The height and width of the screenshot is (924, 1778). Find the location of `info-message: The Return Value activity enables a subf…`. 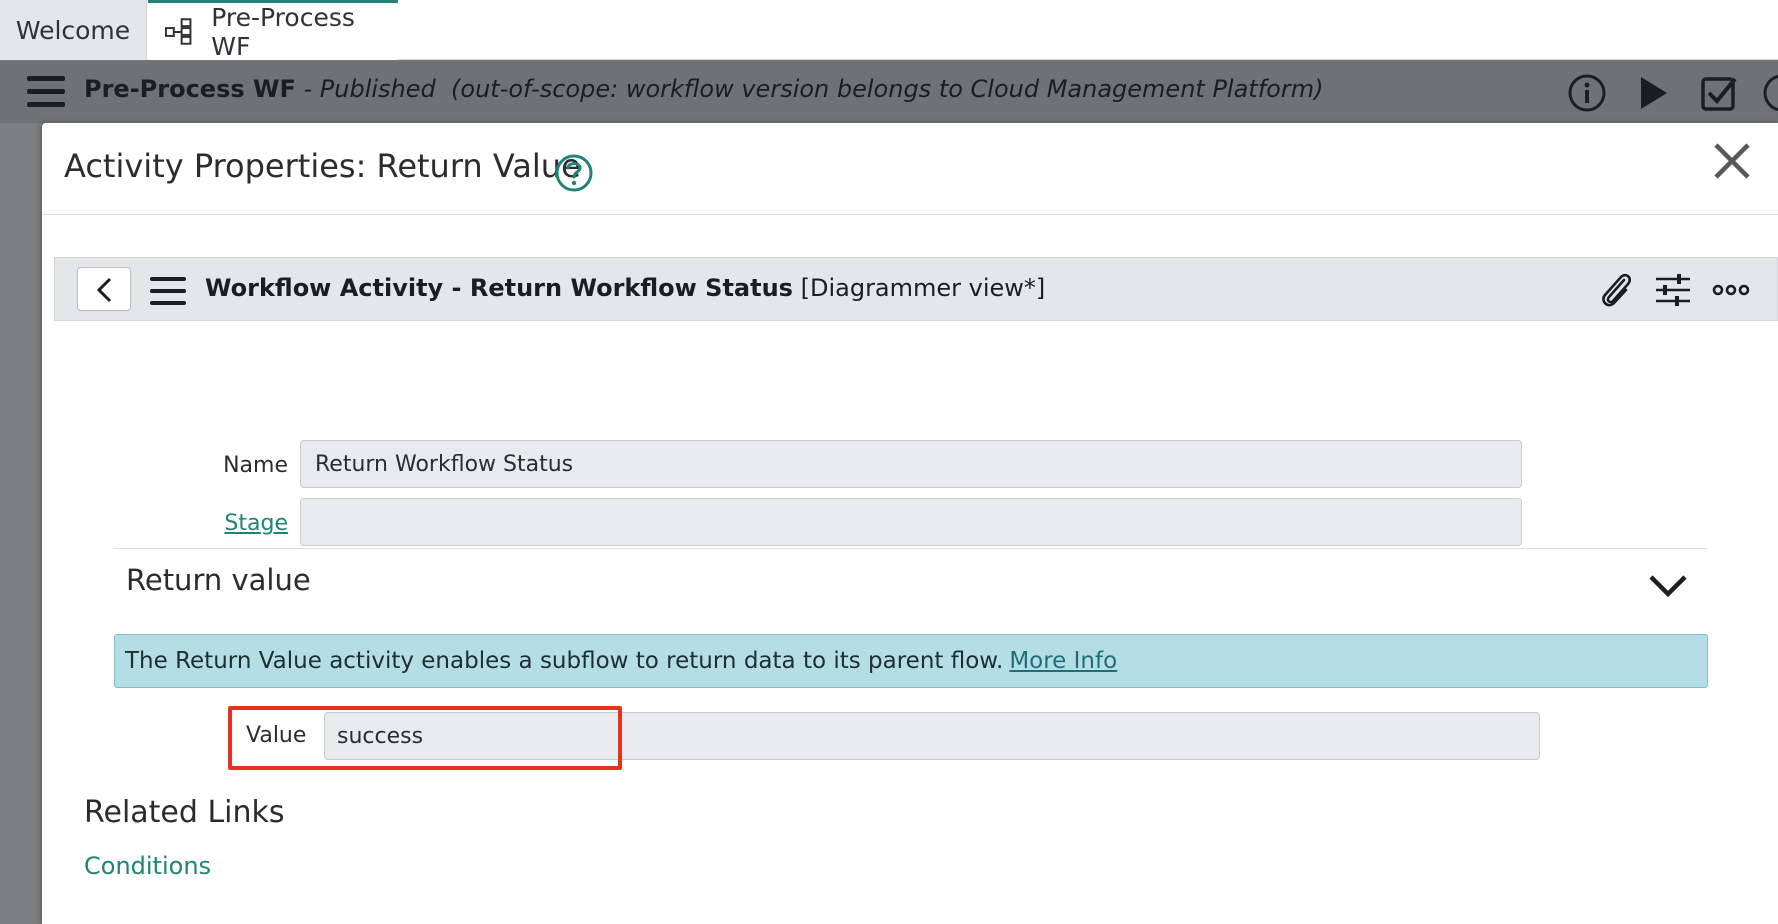

info-message: The Return Value activity enables a subf… is located at coordinates (911, 661).